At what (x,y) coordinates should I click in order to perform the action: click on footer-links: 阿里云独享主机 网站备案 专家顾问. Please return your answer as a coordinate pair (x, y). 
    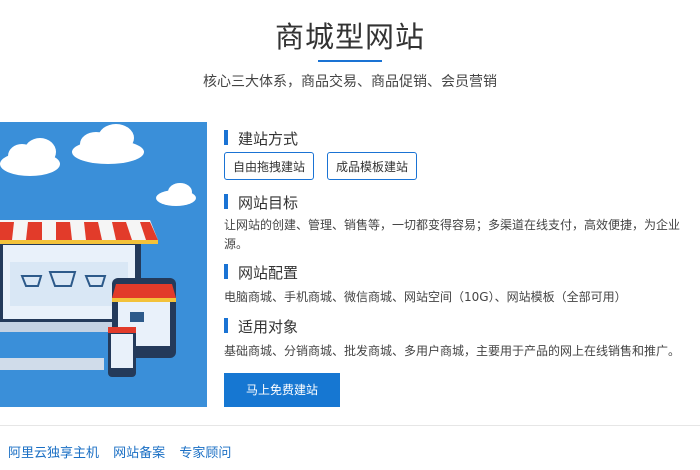
    Looking at the image, I should click on (124, 451).